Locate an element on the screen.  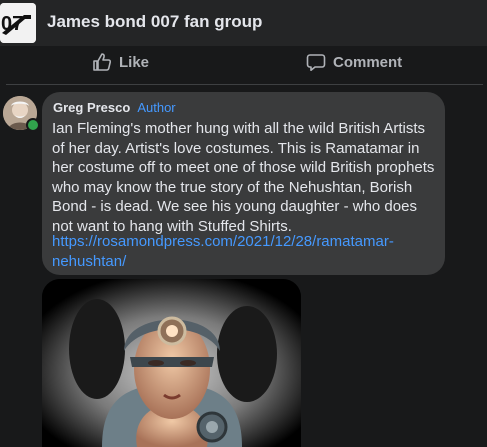
like-button: Like is located at coordinates (120, 62).